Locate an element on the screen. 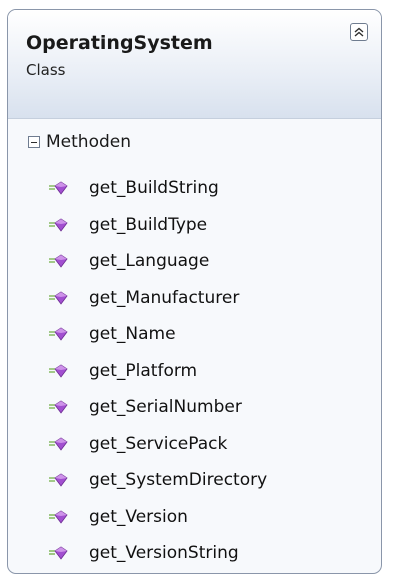 The width and height of the screenshot is (396, 586). method-label: get_Name is located at coordinates (132, 334).